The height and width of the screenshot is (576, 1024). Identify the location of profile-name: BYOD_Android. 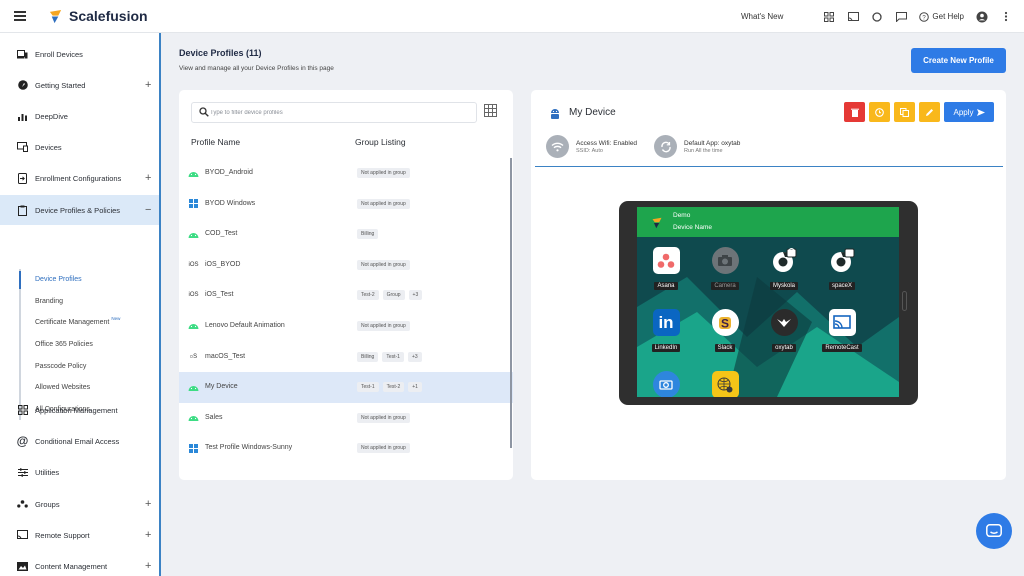
(229, 172).